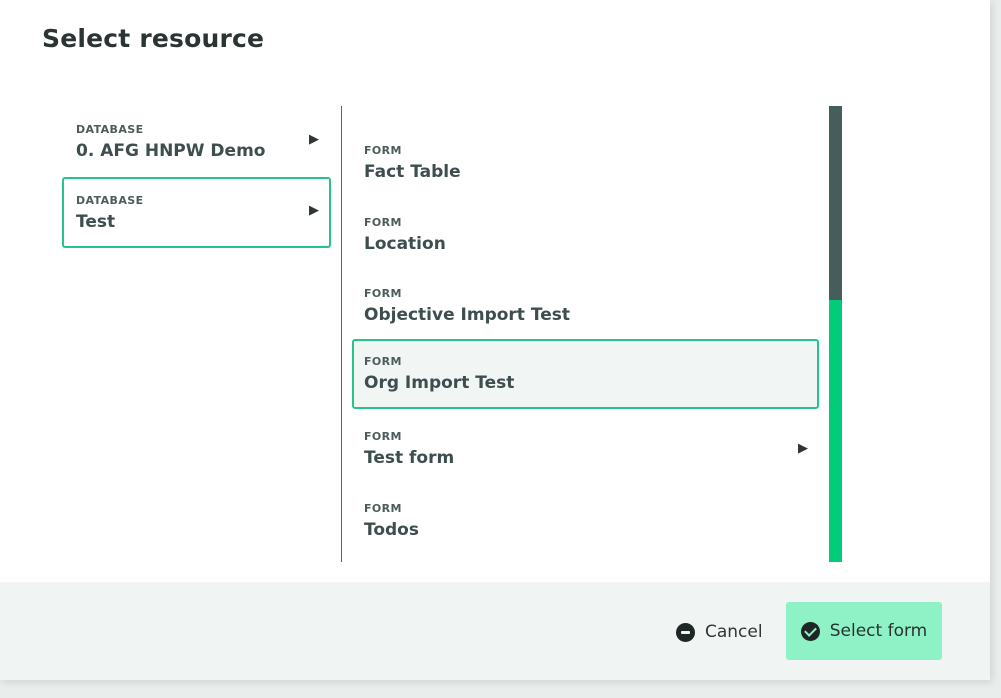 The image size is (1001, 698). Describe the element at coordinates (835, 203) in the screenshot. I see `scrollbar-thumb` at that location.